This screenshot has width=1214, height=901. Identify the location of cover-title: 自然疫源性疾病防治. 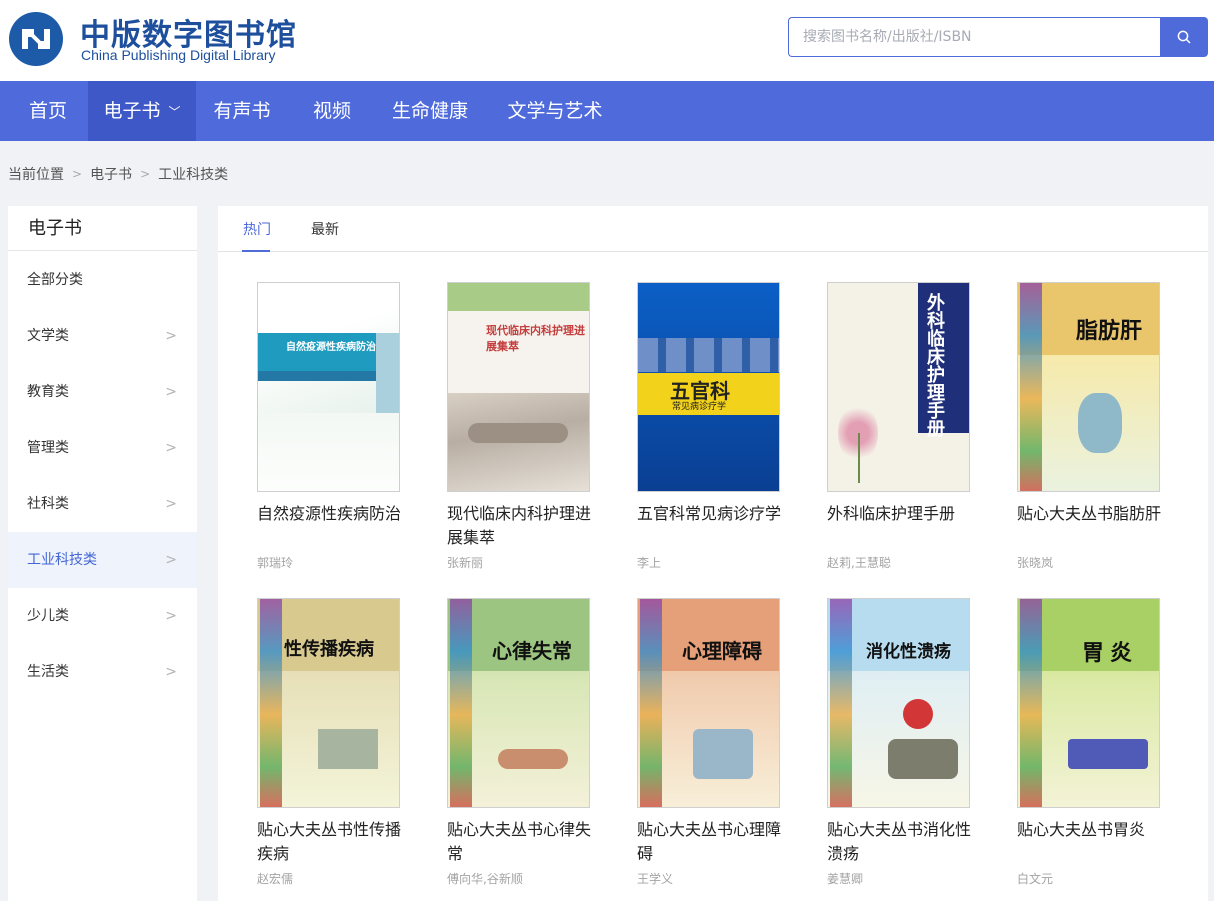
(331, 347).